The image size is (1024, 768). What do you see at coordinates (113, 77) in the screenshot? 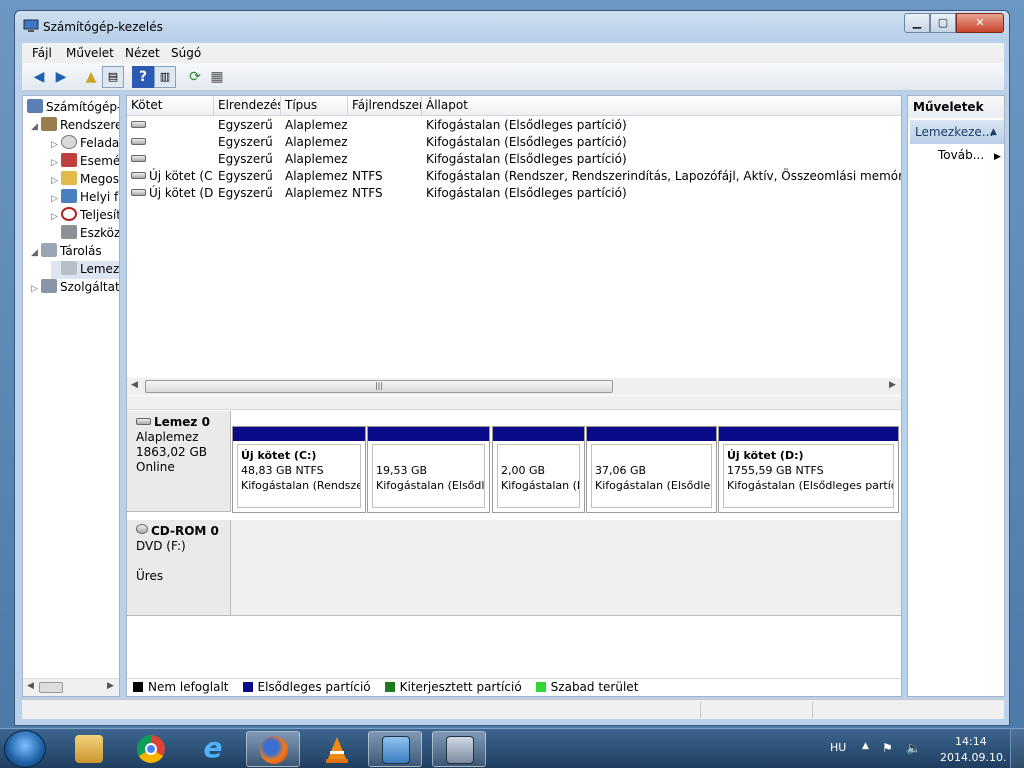
I see `show-hide-tree-icon: ▤` at bounding box center [113, 77].